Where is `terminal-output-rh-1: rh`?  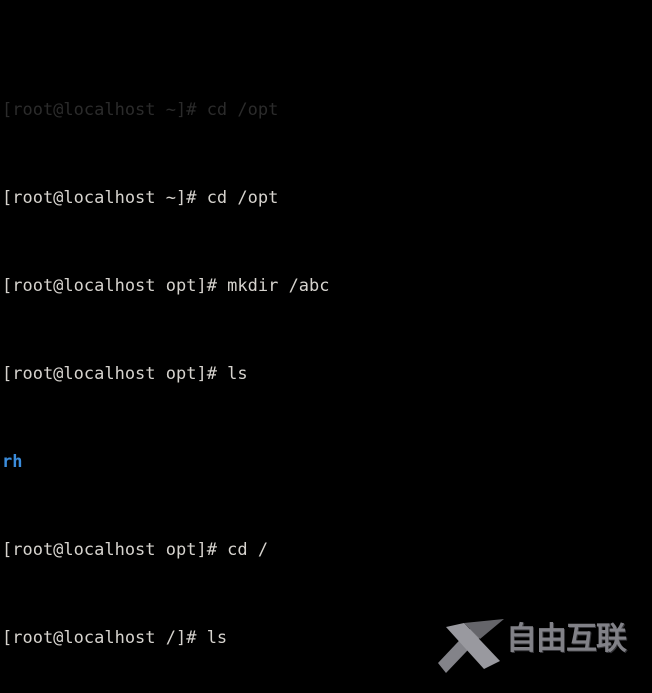 terminal-output-rh-1: rh is located at coordinates (12, 462).